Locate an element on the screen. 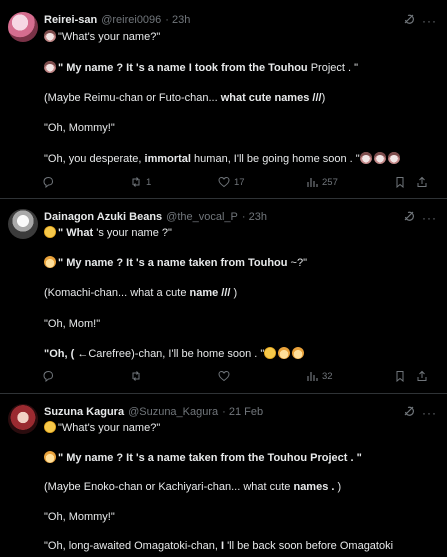 The width and height of the screenshot is (447, 557). like-button is located at coordinates (226, 376).